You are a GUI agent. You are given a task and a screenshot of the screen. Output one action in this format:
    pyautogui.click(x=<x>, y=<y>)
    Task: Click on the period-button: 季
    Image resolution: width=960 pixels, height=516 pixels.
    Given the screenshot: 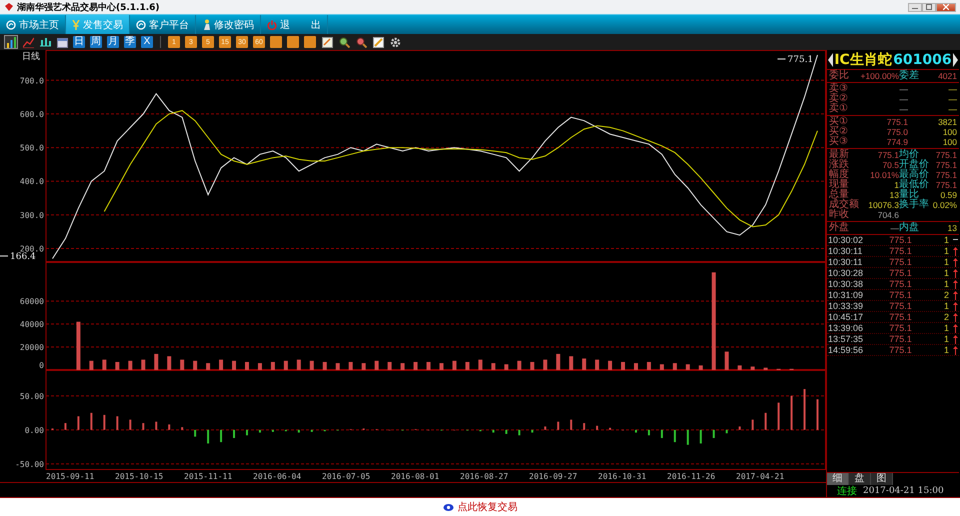 What is the action you would take?
    pyautogui.click(x=130, y=42)
    